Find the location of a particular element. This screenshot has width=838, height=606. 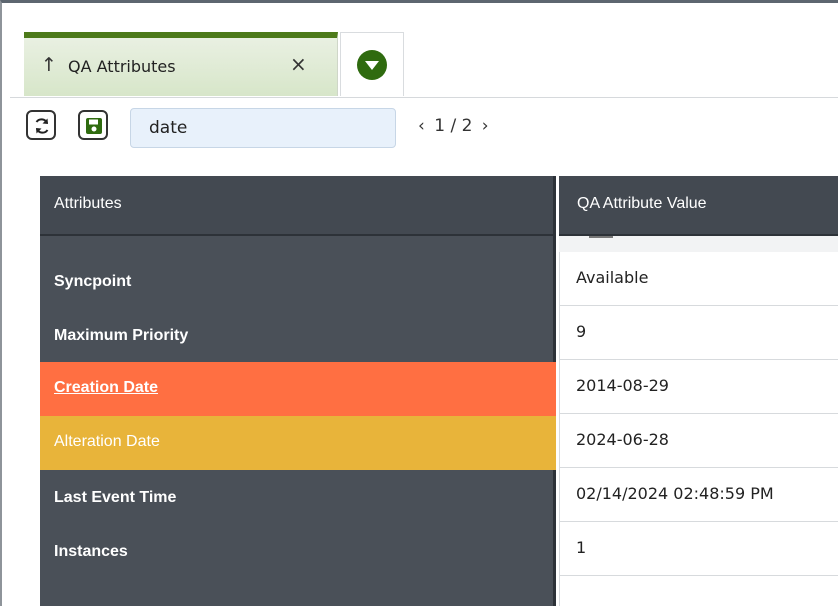

refresh-icon is located at coordinates (42, 126).